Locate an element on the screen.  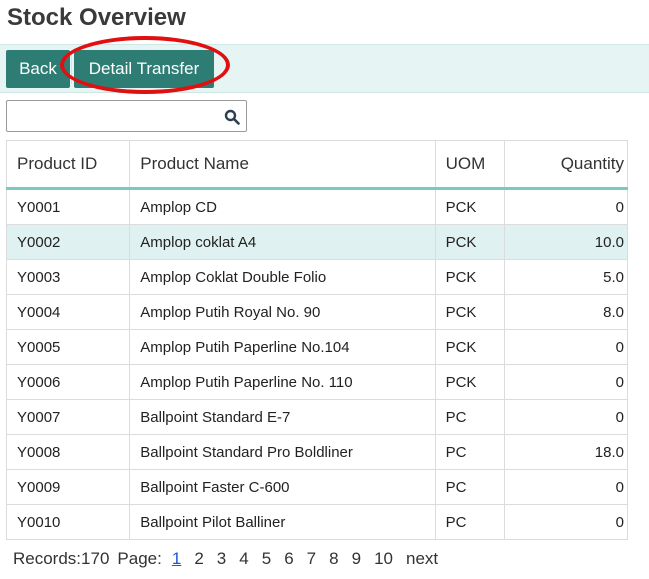
page-title: Stock Overview is located at coordinates (96, 17).